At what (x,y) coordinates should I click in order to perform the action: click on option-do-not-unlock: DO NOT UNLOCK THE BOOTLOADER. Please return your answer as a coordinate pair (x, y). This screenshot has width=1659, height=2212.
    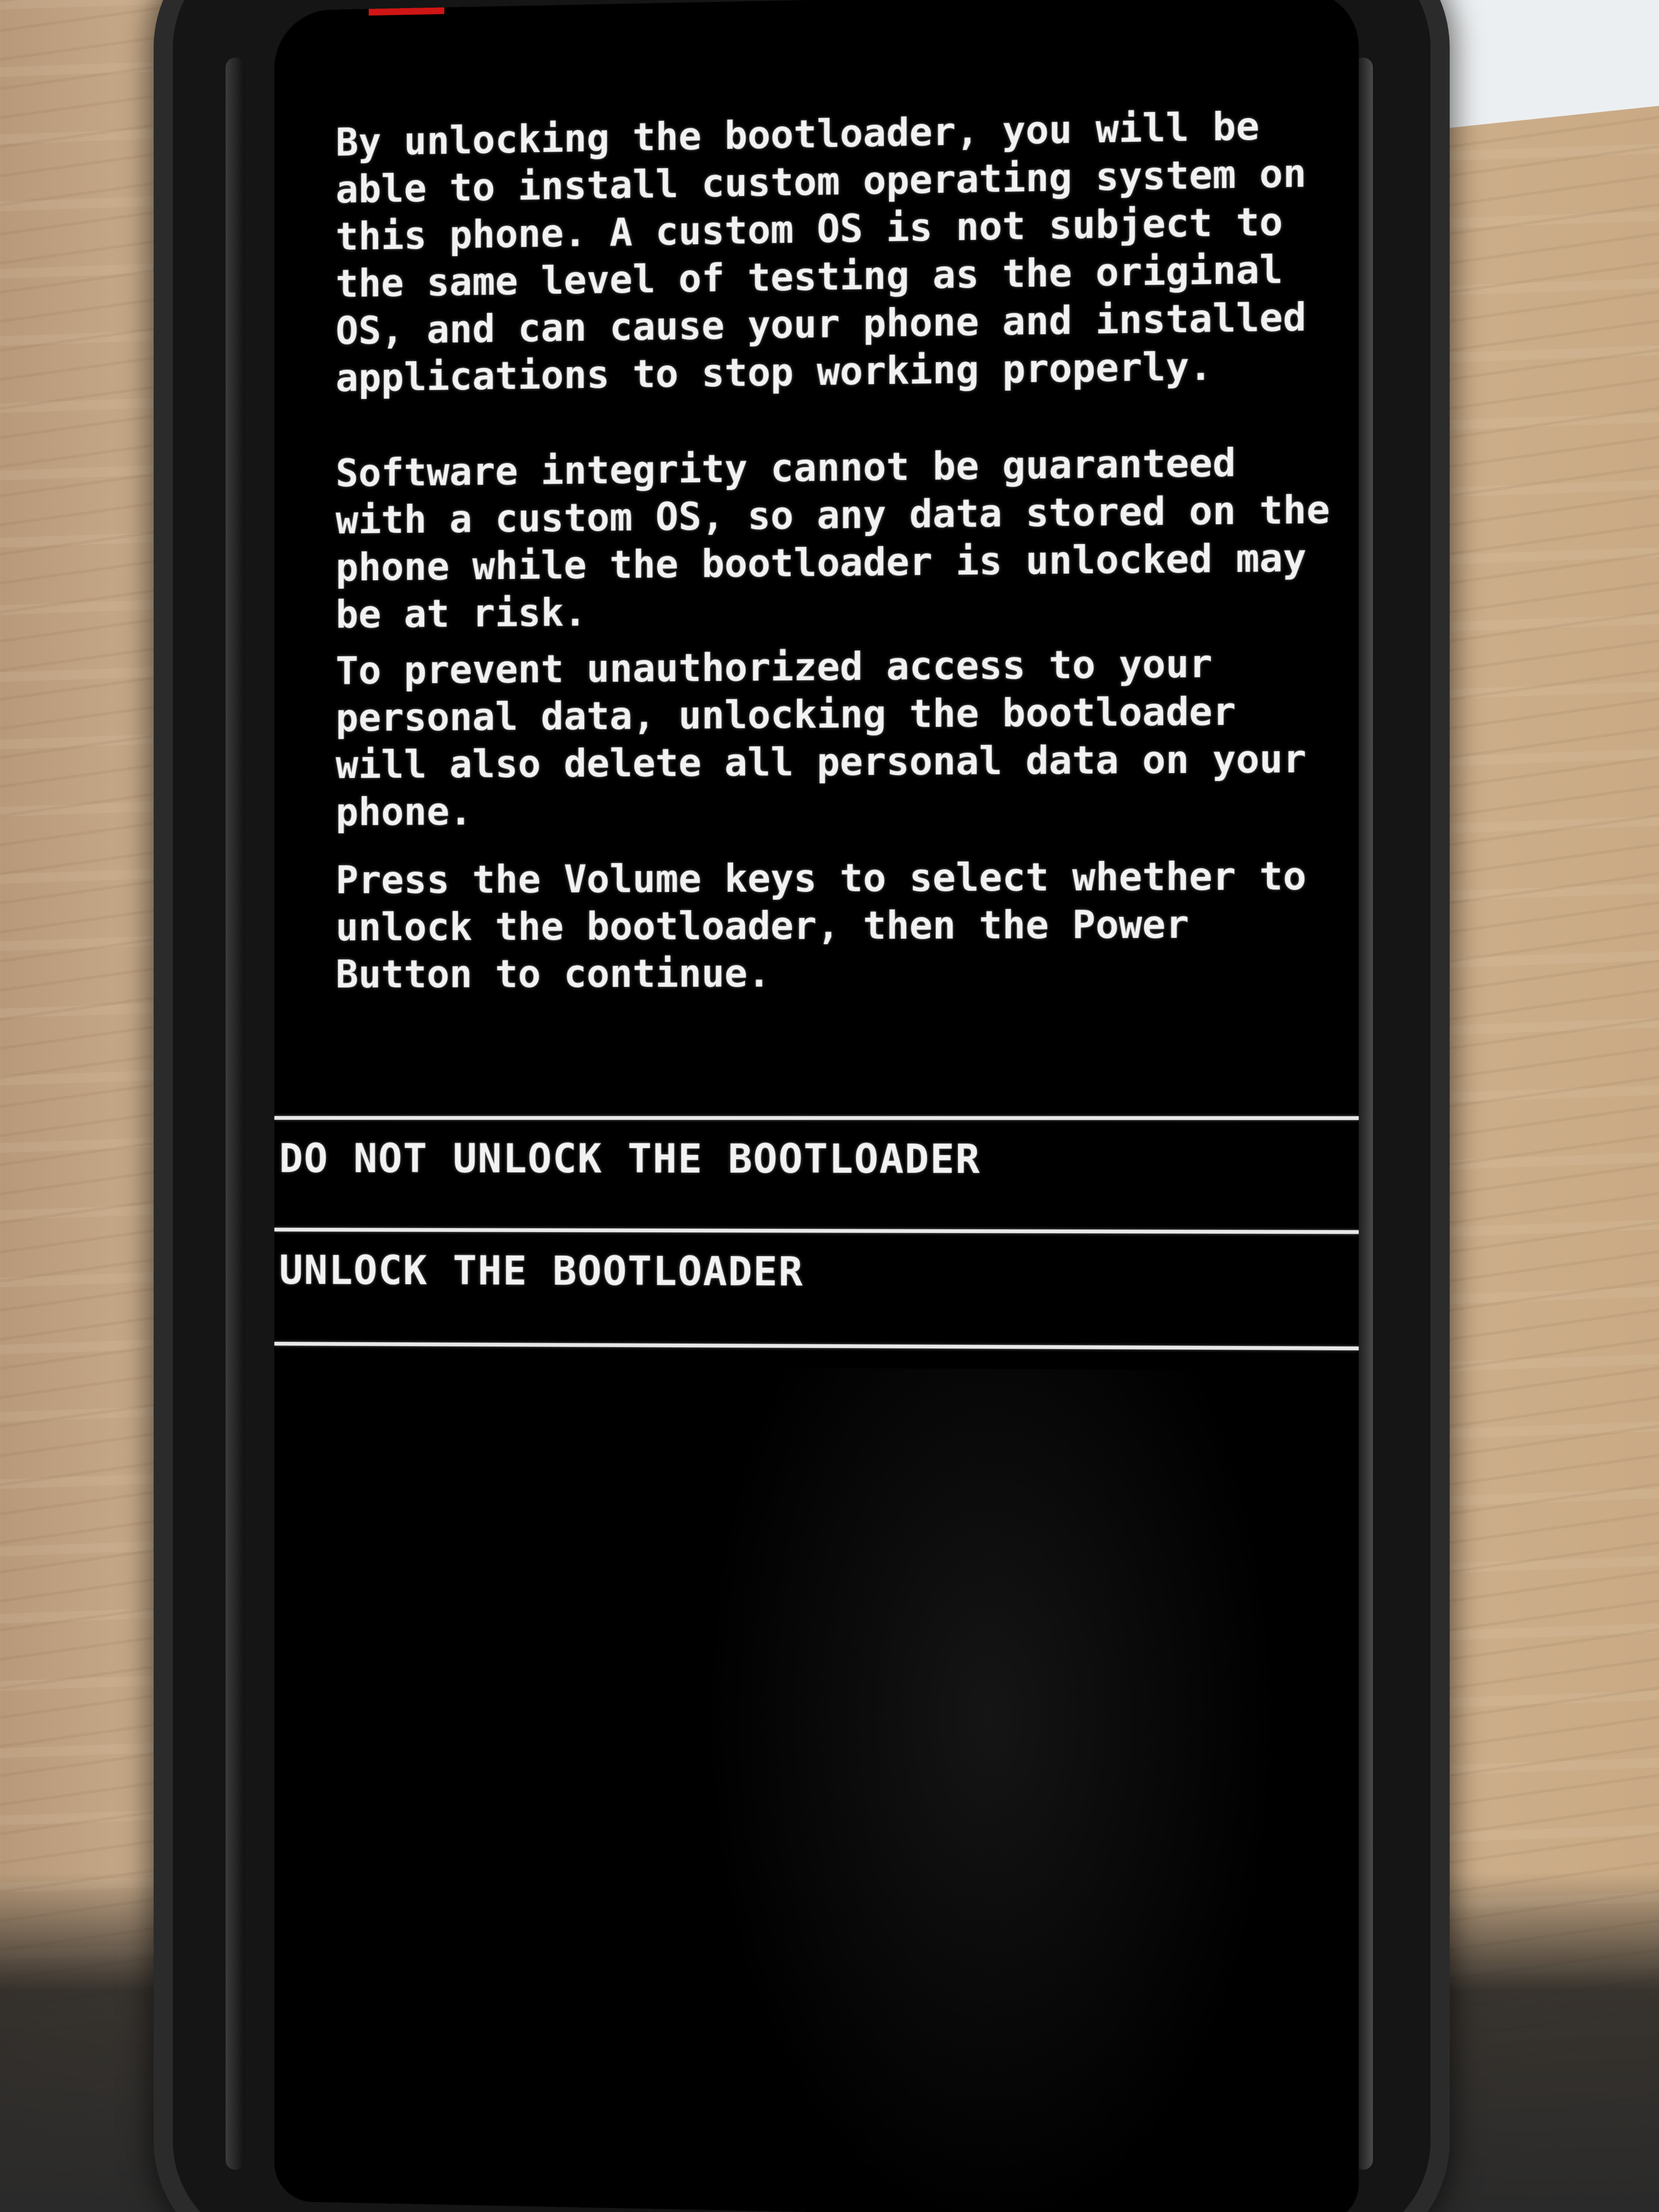
    Looking at the image, I should click on (630, 1158).